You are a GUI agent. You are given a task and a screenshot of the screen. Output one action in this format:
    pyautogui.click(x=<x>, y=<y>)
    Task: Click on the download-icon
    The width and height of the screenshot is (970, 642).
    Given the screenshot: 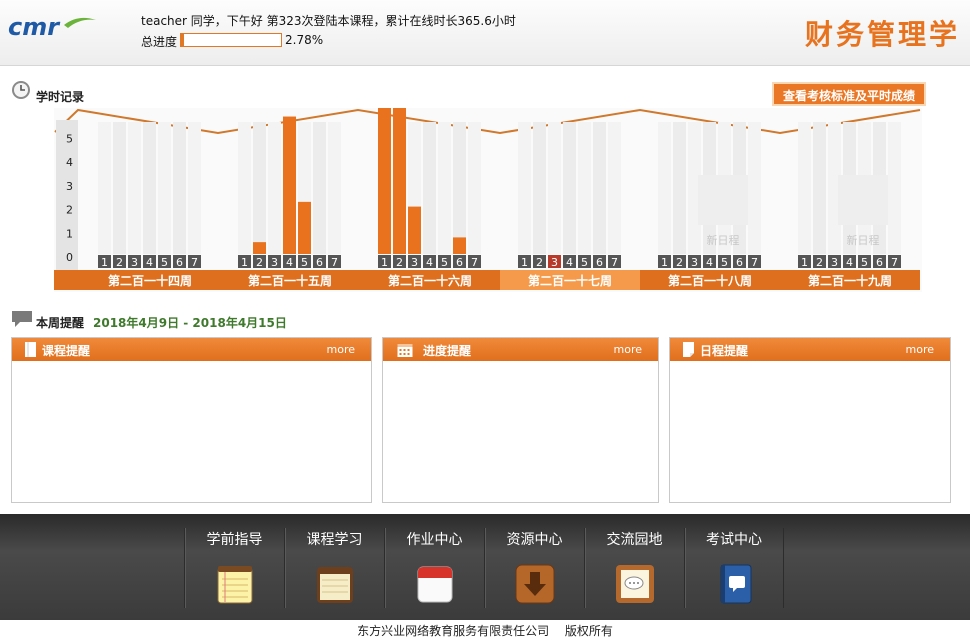 What is the action you would take?
    pyautogui.click(x=535, y=584)
    